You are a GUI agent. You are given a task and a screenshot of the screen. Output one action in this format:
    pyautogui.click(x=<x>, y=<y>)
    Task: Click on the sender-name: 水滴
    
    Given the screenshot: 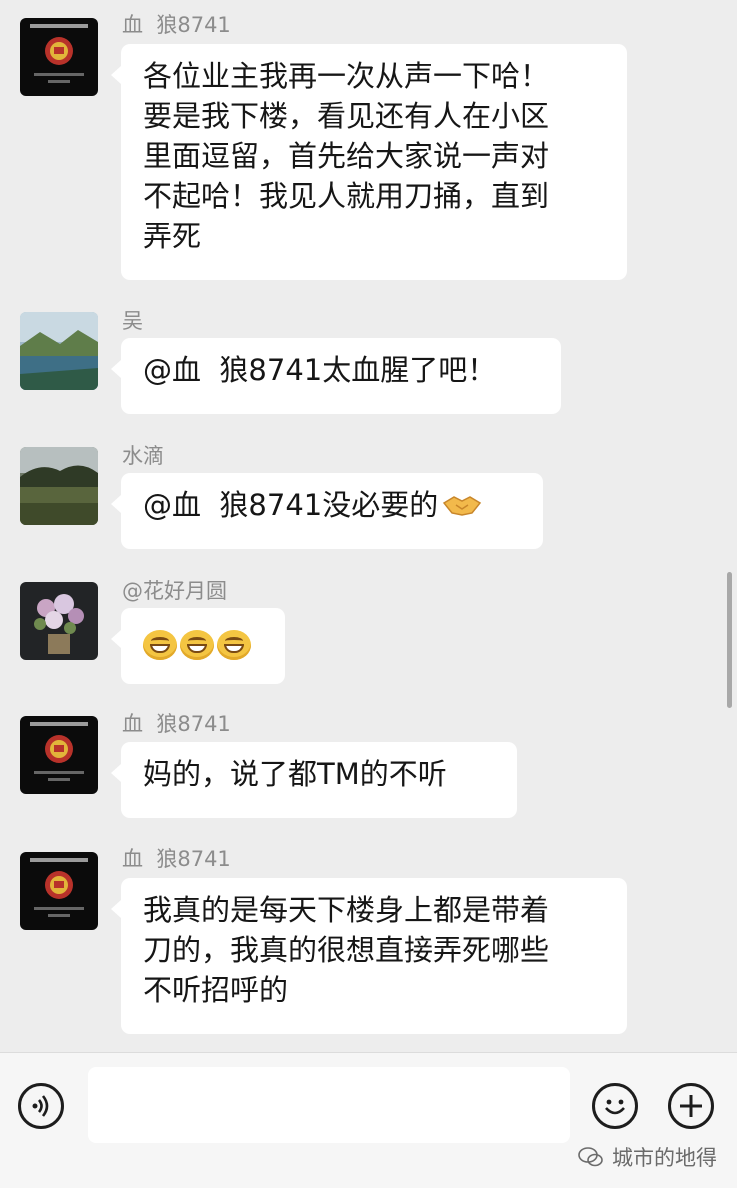 What is the action you would take?
    pyautogui.click(x=143, y=456)
    